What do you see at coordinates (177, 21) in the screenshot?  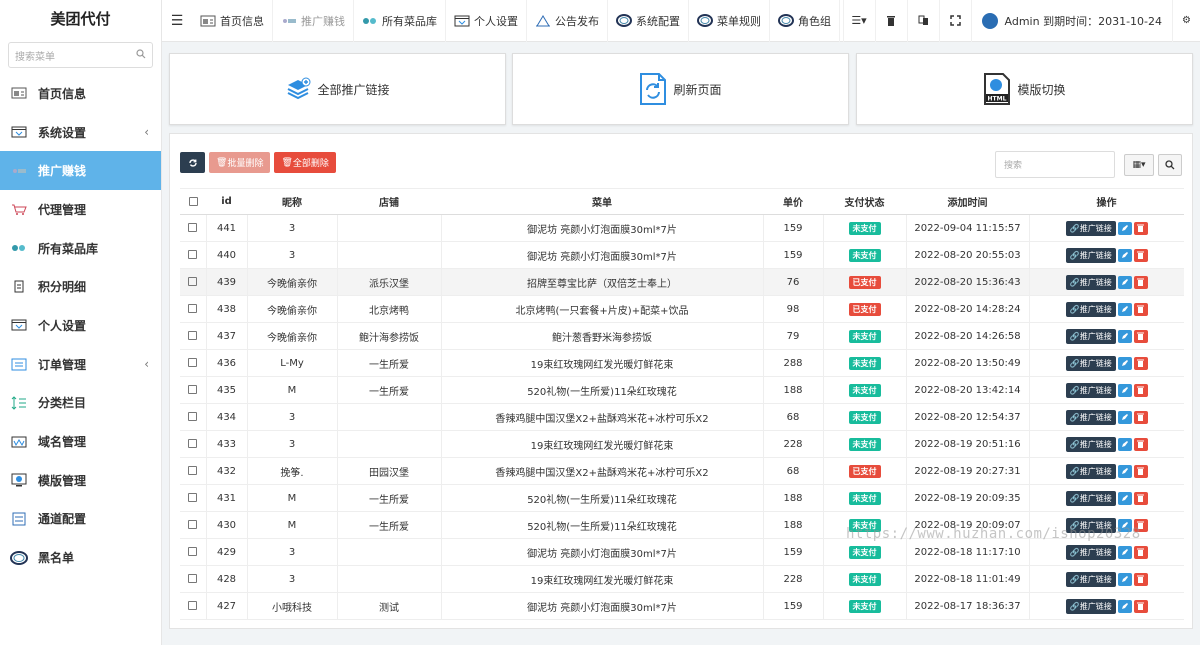 I see `hamburger-menu-icon: ☰` at bounding box center [177, 21].